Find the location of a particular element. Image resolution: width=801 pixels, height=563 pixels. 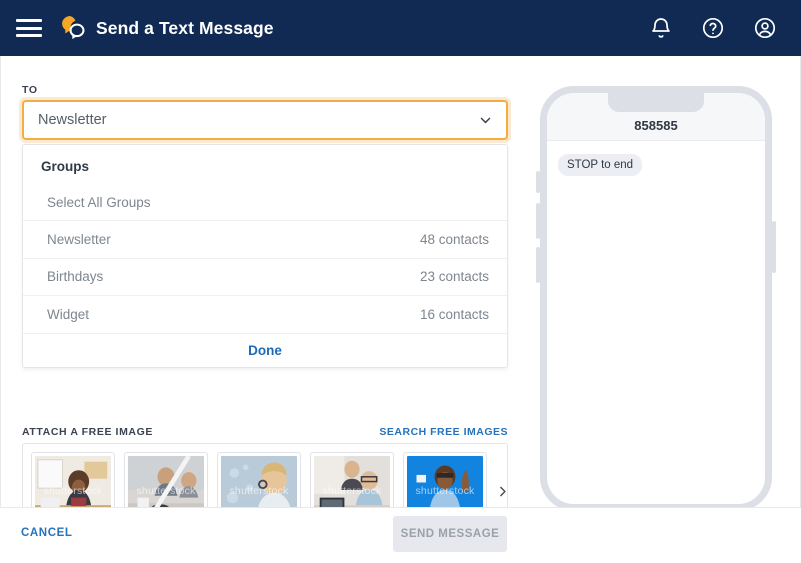

dropdown-item-label: Select All Groups is located at coordinates (99, 202).